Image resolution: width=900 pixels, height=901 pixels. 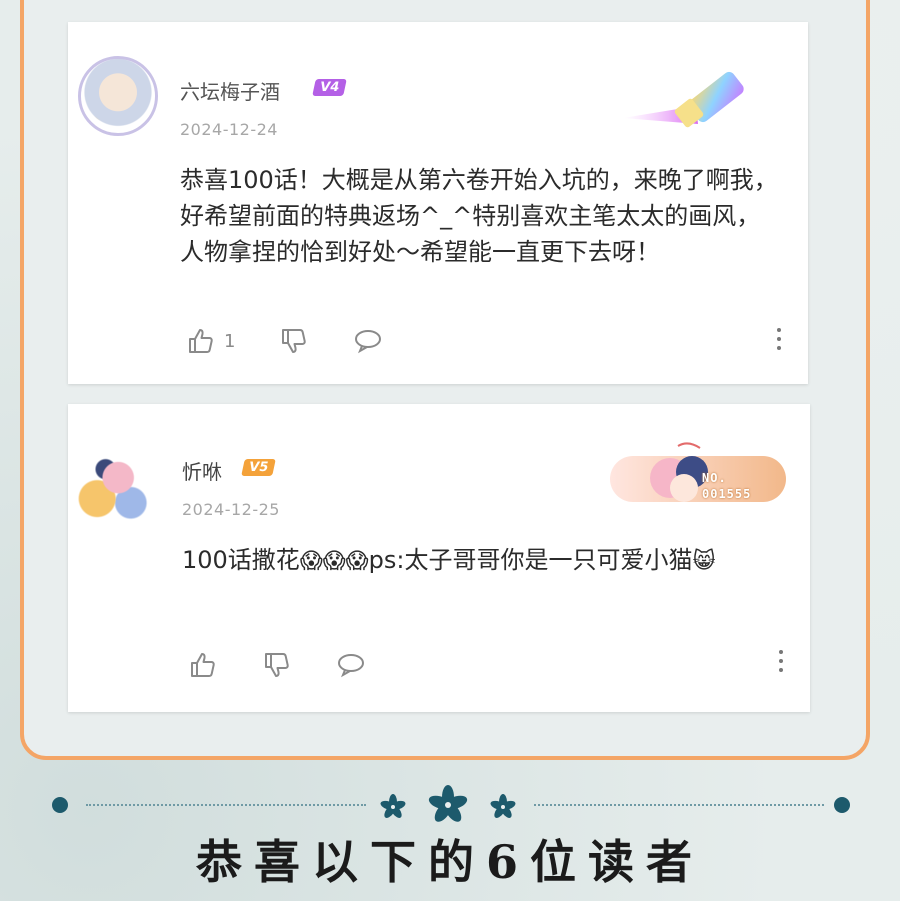 What do you see at coordinates (231, 509) in the screenshot?
I see `comment-date: 2024-12-25` at bounding box center [231, 509].